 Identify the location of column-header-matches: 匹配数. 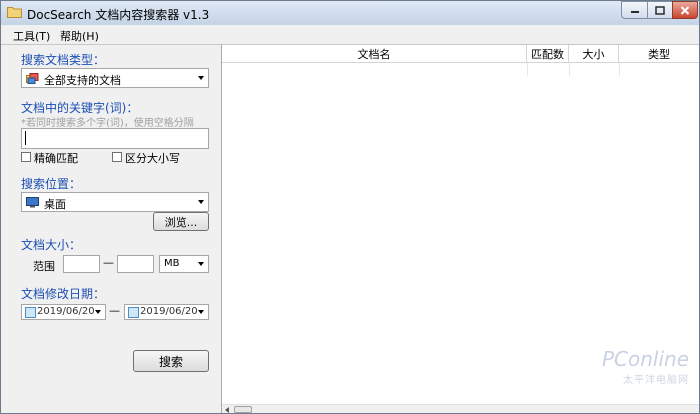
(548, 53).